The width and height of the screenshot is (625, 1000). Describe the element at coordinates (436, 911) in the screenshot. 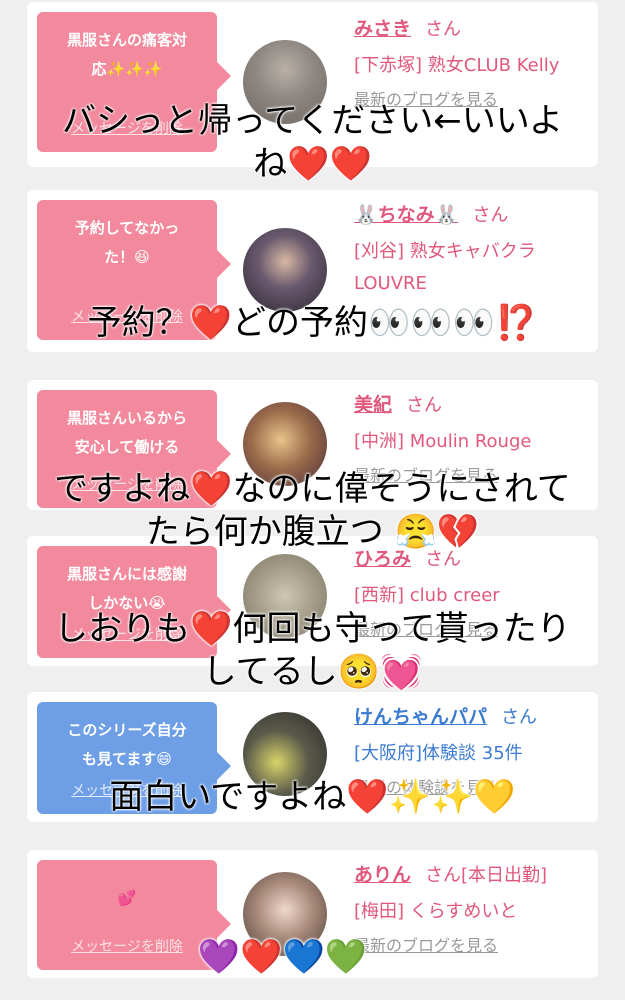

I see `shop-name: [梅田] くらすめいと` at that location.